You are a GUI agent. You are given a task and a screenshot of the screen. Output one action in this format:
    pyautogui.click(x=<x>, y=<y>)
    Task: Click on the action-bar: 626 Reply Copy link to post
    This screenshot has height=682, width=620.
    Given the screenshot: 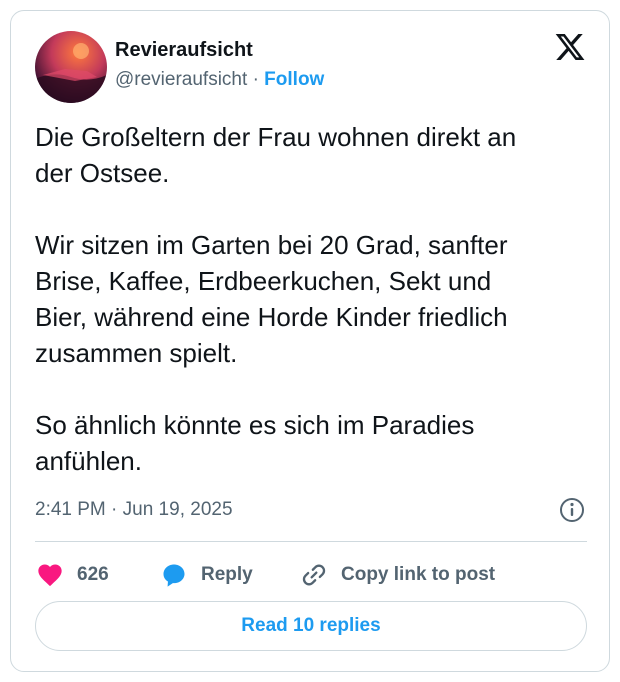 What is the action you would take?
    pyautogui.click(x=311, y=575)
    